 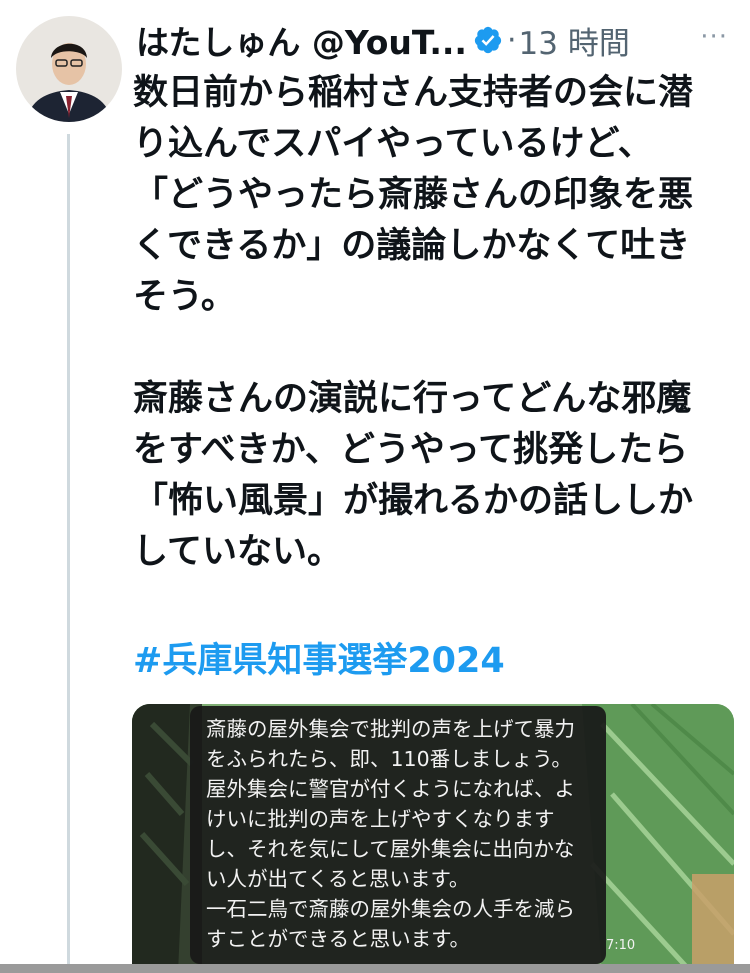 I want to click on verified-badge-icon, so click(x=488, y=40).